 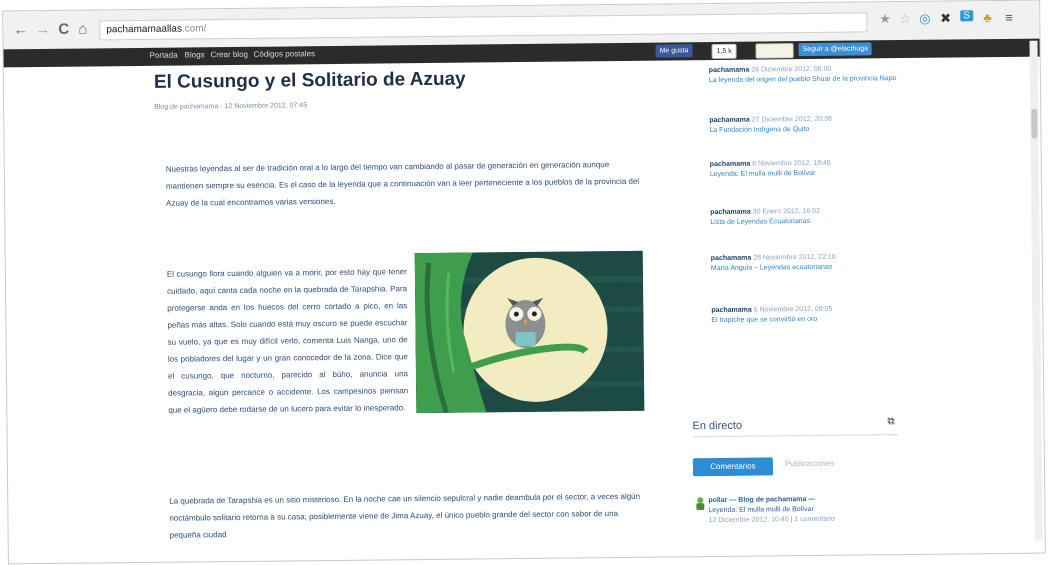 I want to click on facebook-like-label: Me gusta, so click(x=674, y=51).